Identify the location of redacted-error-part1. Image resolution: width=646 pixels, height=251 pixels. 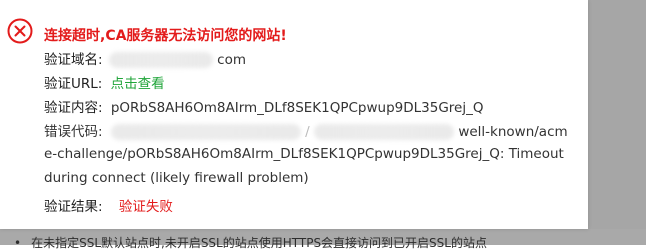
(205, 132).